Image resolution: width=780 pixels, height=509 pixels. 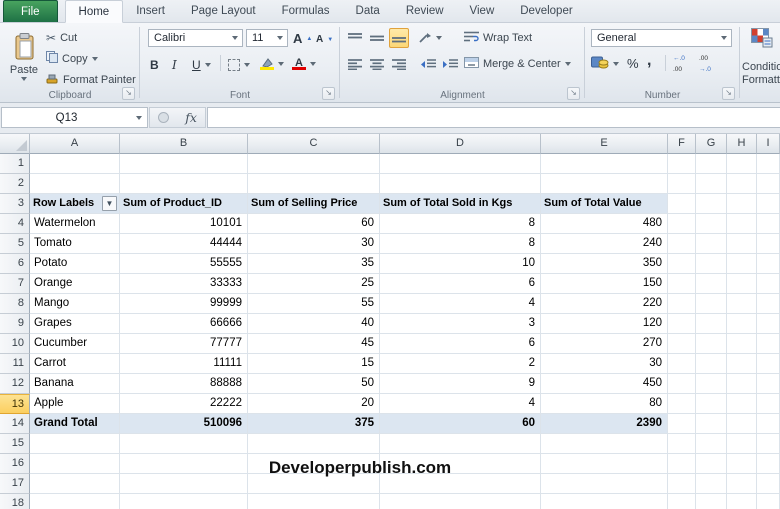 What do you see at coordinates (314, 224) in the screenshot?
I see `cell-C4: 60` at bounding box center [314, 224].